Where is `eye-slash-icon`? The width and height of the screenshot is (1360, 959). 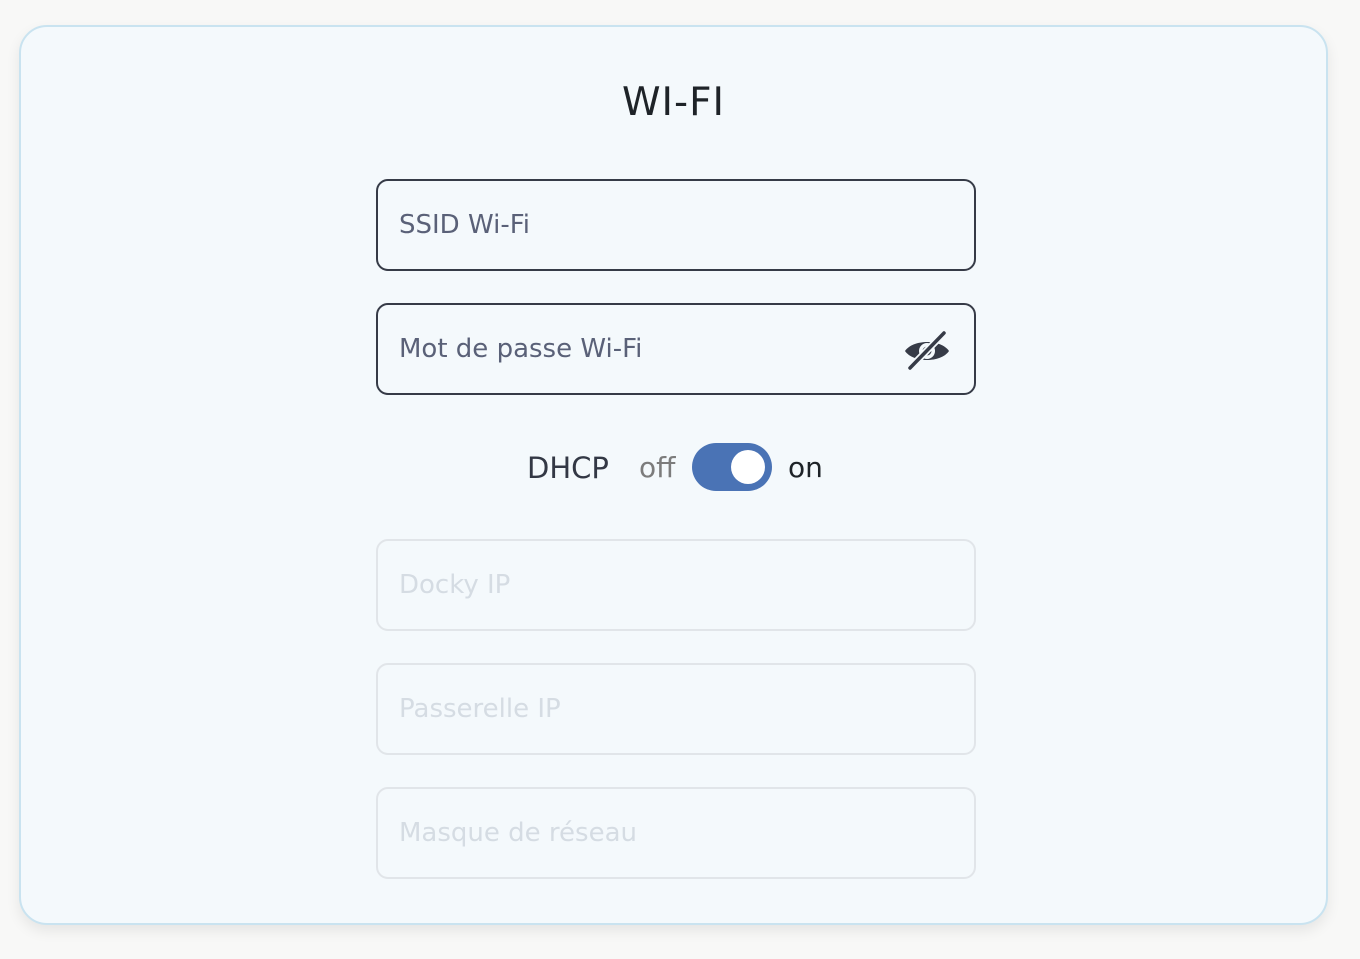 eye-slash-icon is located at coordinates (927, 351).